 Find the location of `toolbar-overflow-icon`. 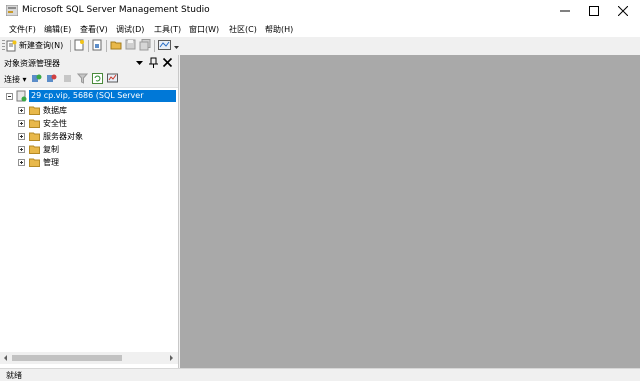

toolbar-overflow-icon is located at coordinates (176, 47).